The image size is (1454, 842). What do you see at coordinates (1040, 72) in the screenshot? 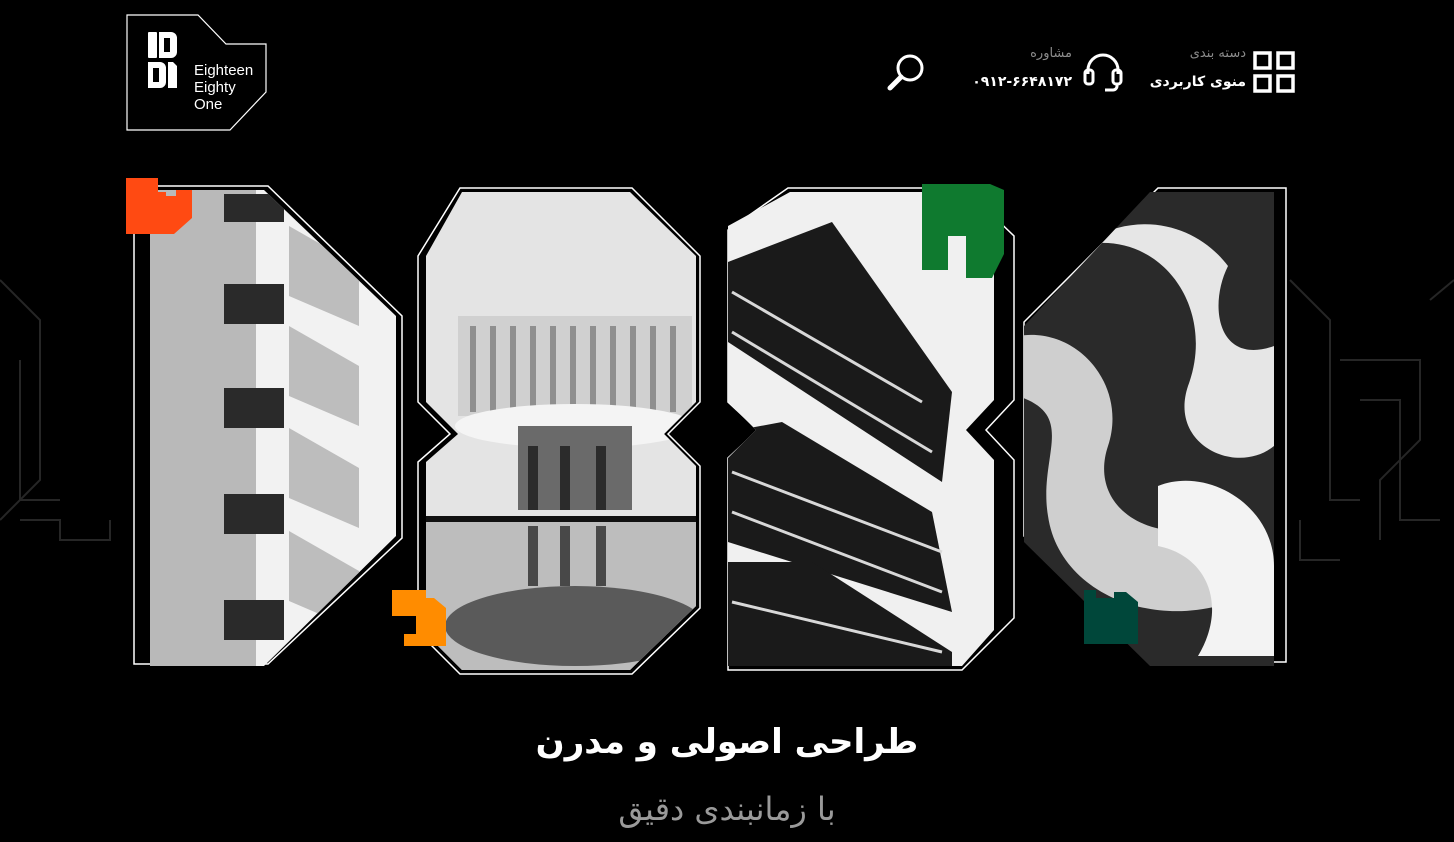
I see `consultation-contact: مشاوره ۰۹۱۲-۶۶۴۸۱۷۲` at bounding box center [1040, 72].